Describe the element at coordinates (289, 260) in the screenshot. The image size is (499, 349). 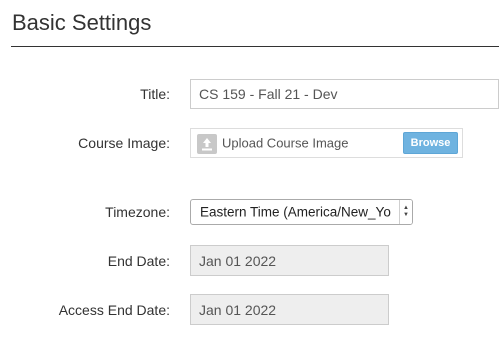
I see `end-date-field: Jan 01 2022` at that location.